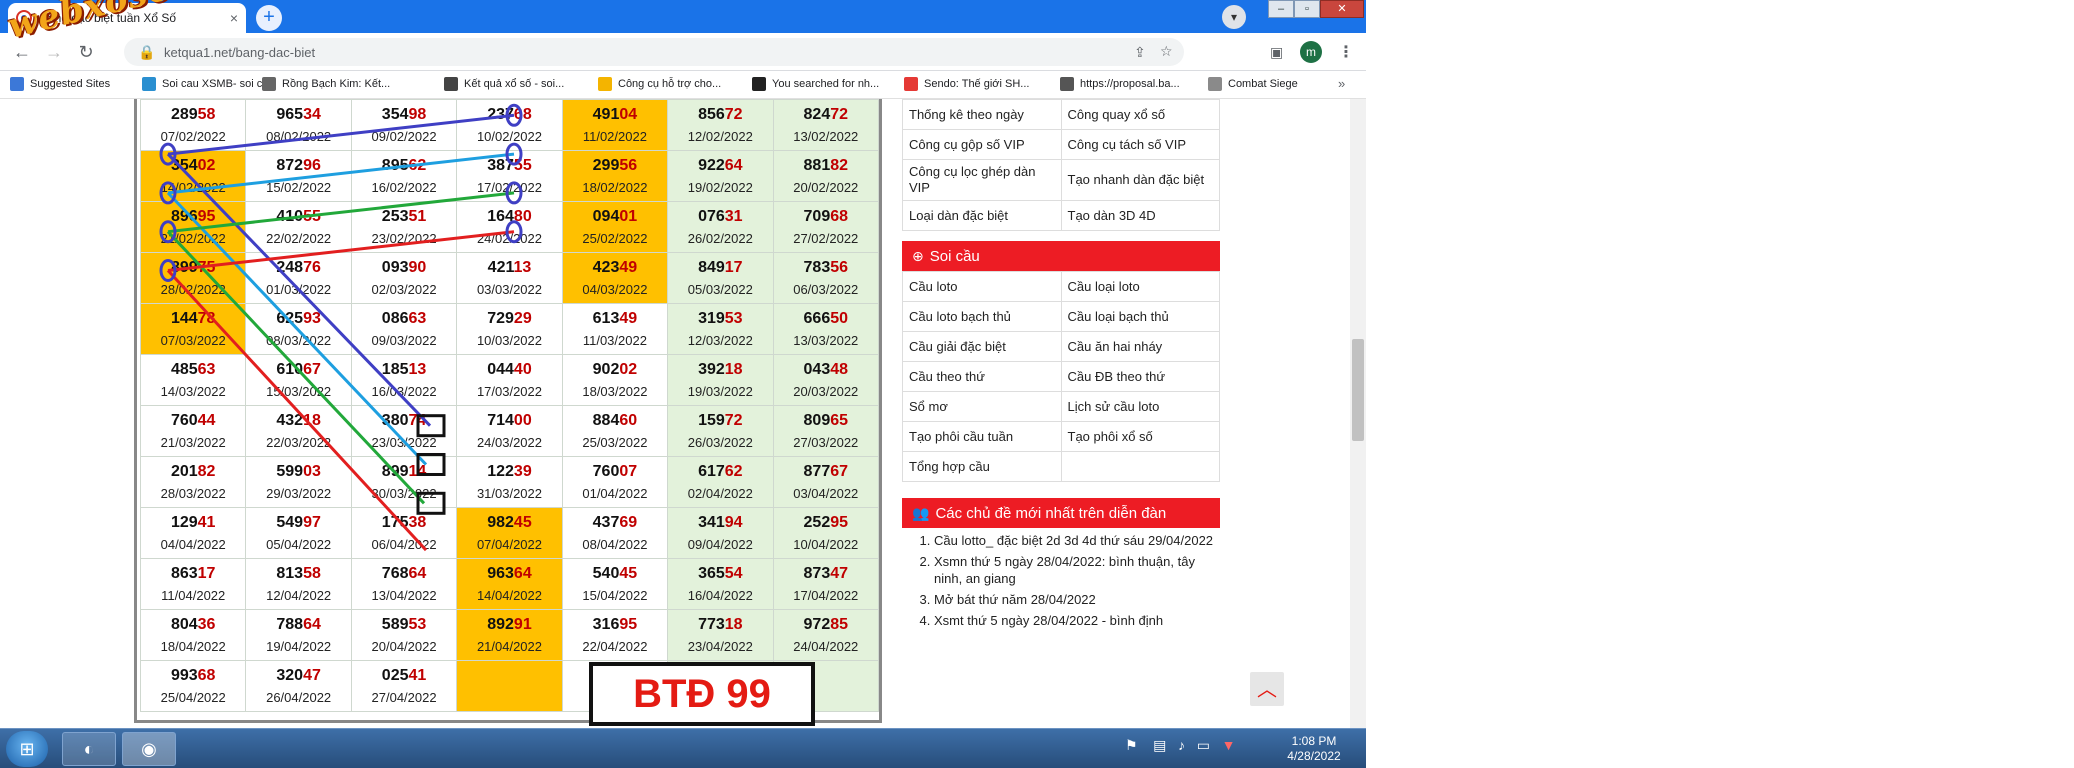 The height and width of the screenshot is (768, 2074). Describe the element at coordinates (982, 346) in the screenshot. I see `soicau-link: Cầu giải đặc biệt` at that location.